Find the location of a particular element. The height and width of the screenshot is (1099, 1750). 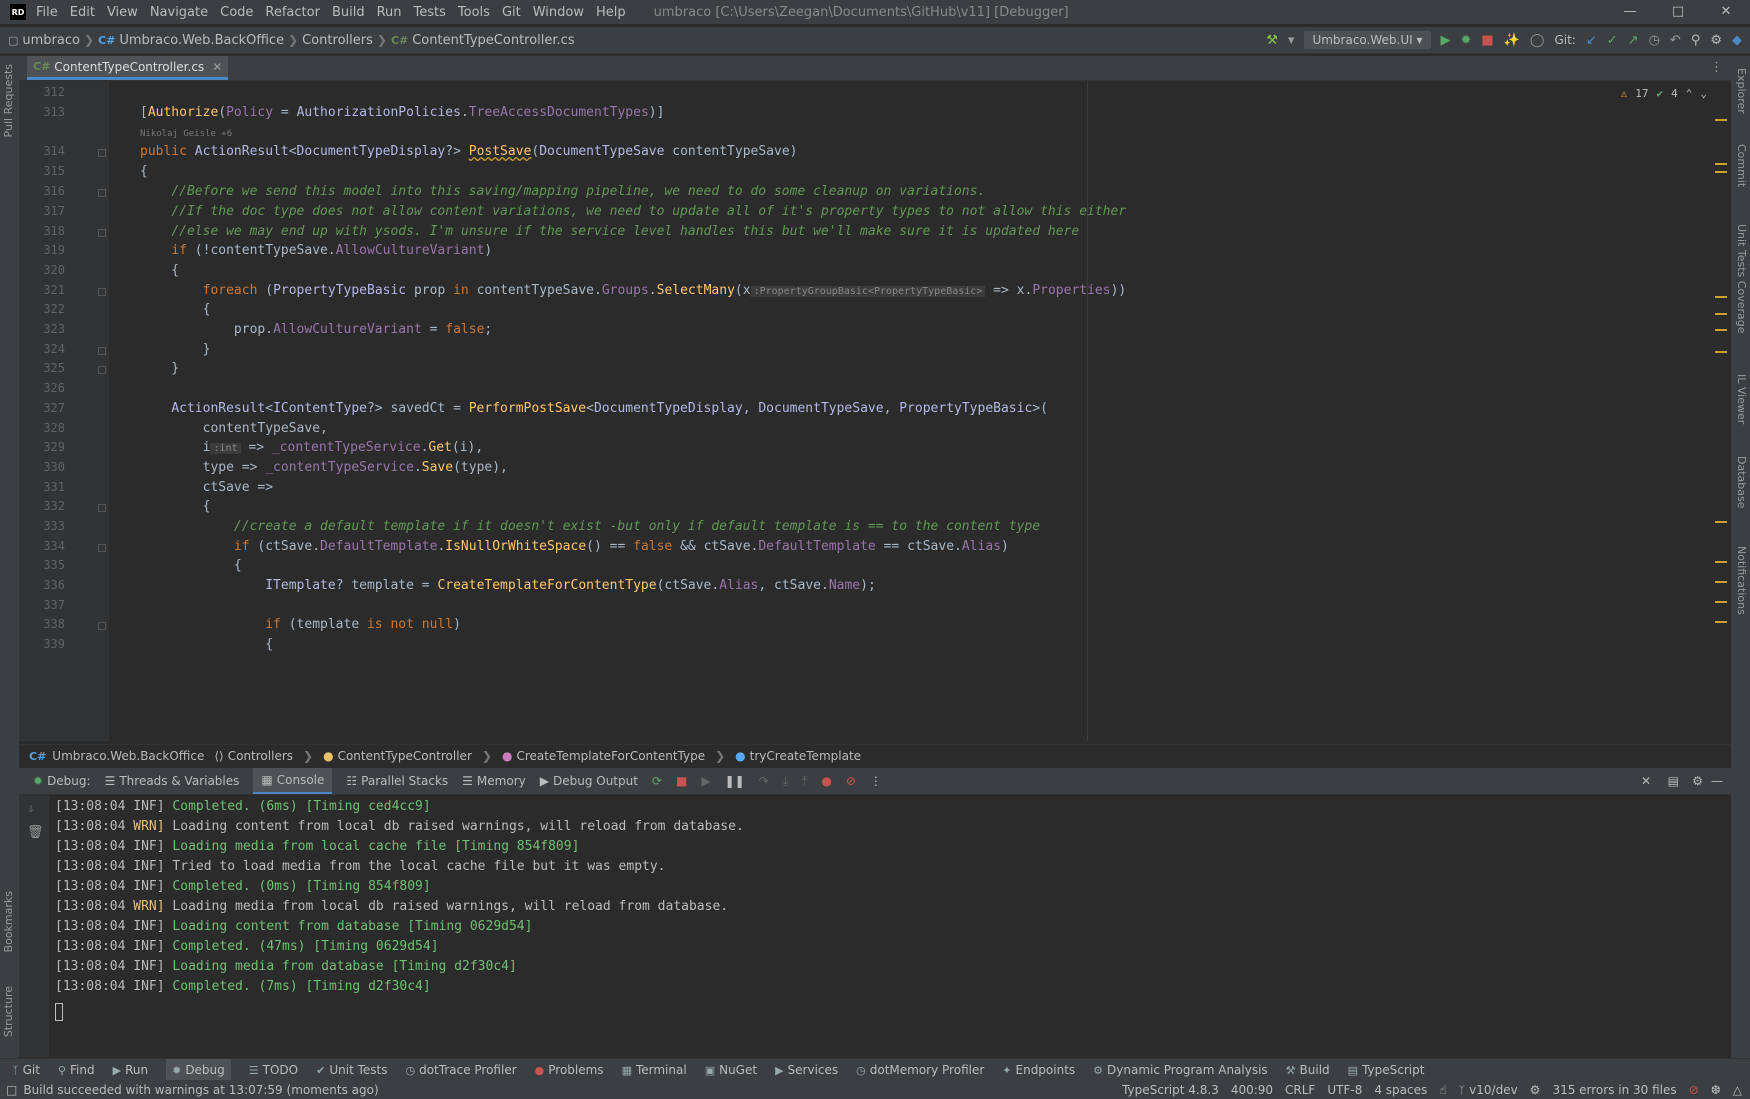

minimize-panel-icon: — is located at coordinates (1717, 781).